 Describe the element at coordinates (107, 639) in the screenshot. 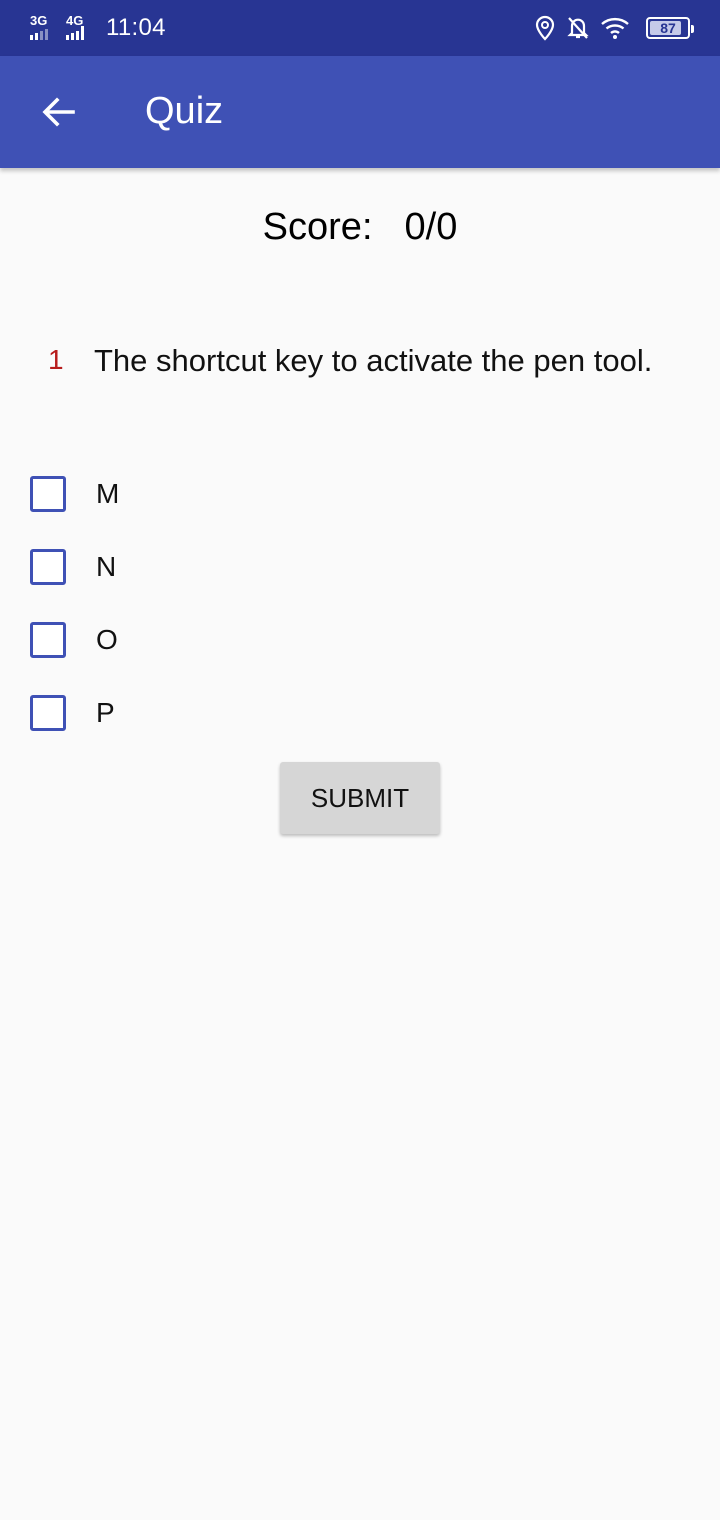

I see `option-label: O` at that location.